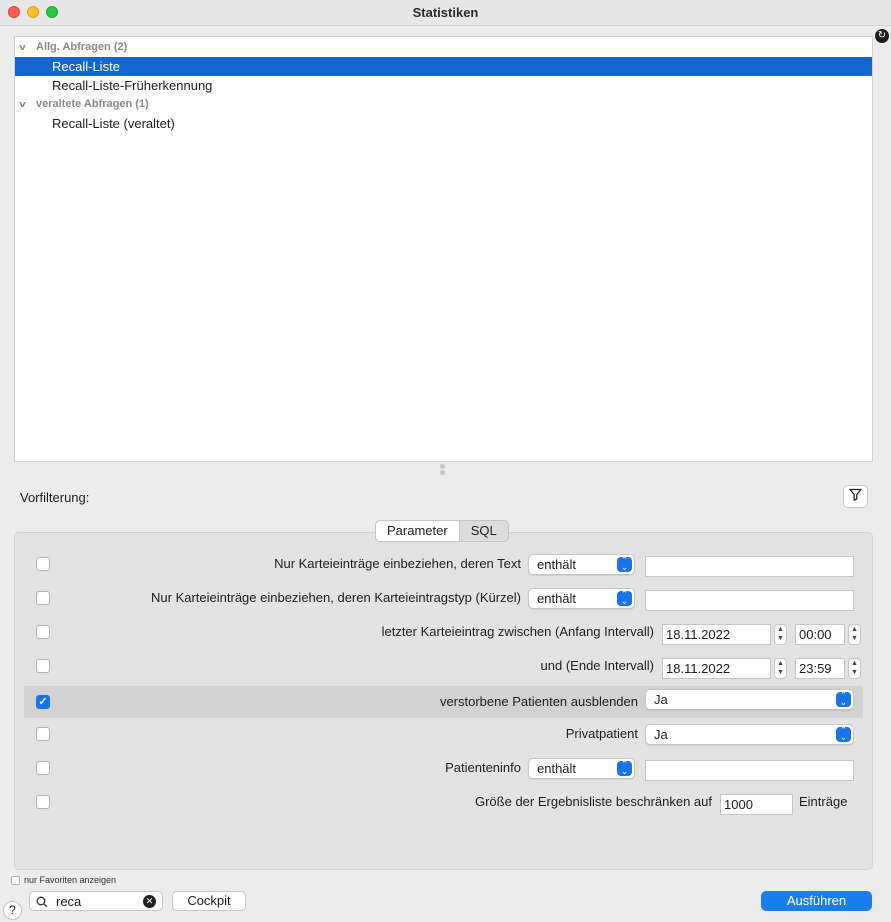 Image resolution: width=891 pixels, height=922 pixels. What do you see at coordinates (597, 665) in the screenshot?
I see `param-label: und (Ende Intervall)` at bounding box center [597, 665].